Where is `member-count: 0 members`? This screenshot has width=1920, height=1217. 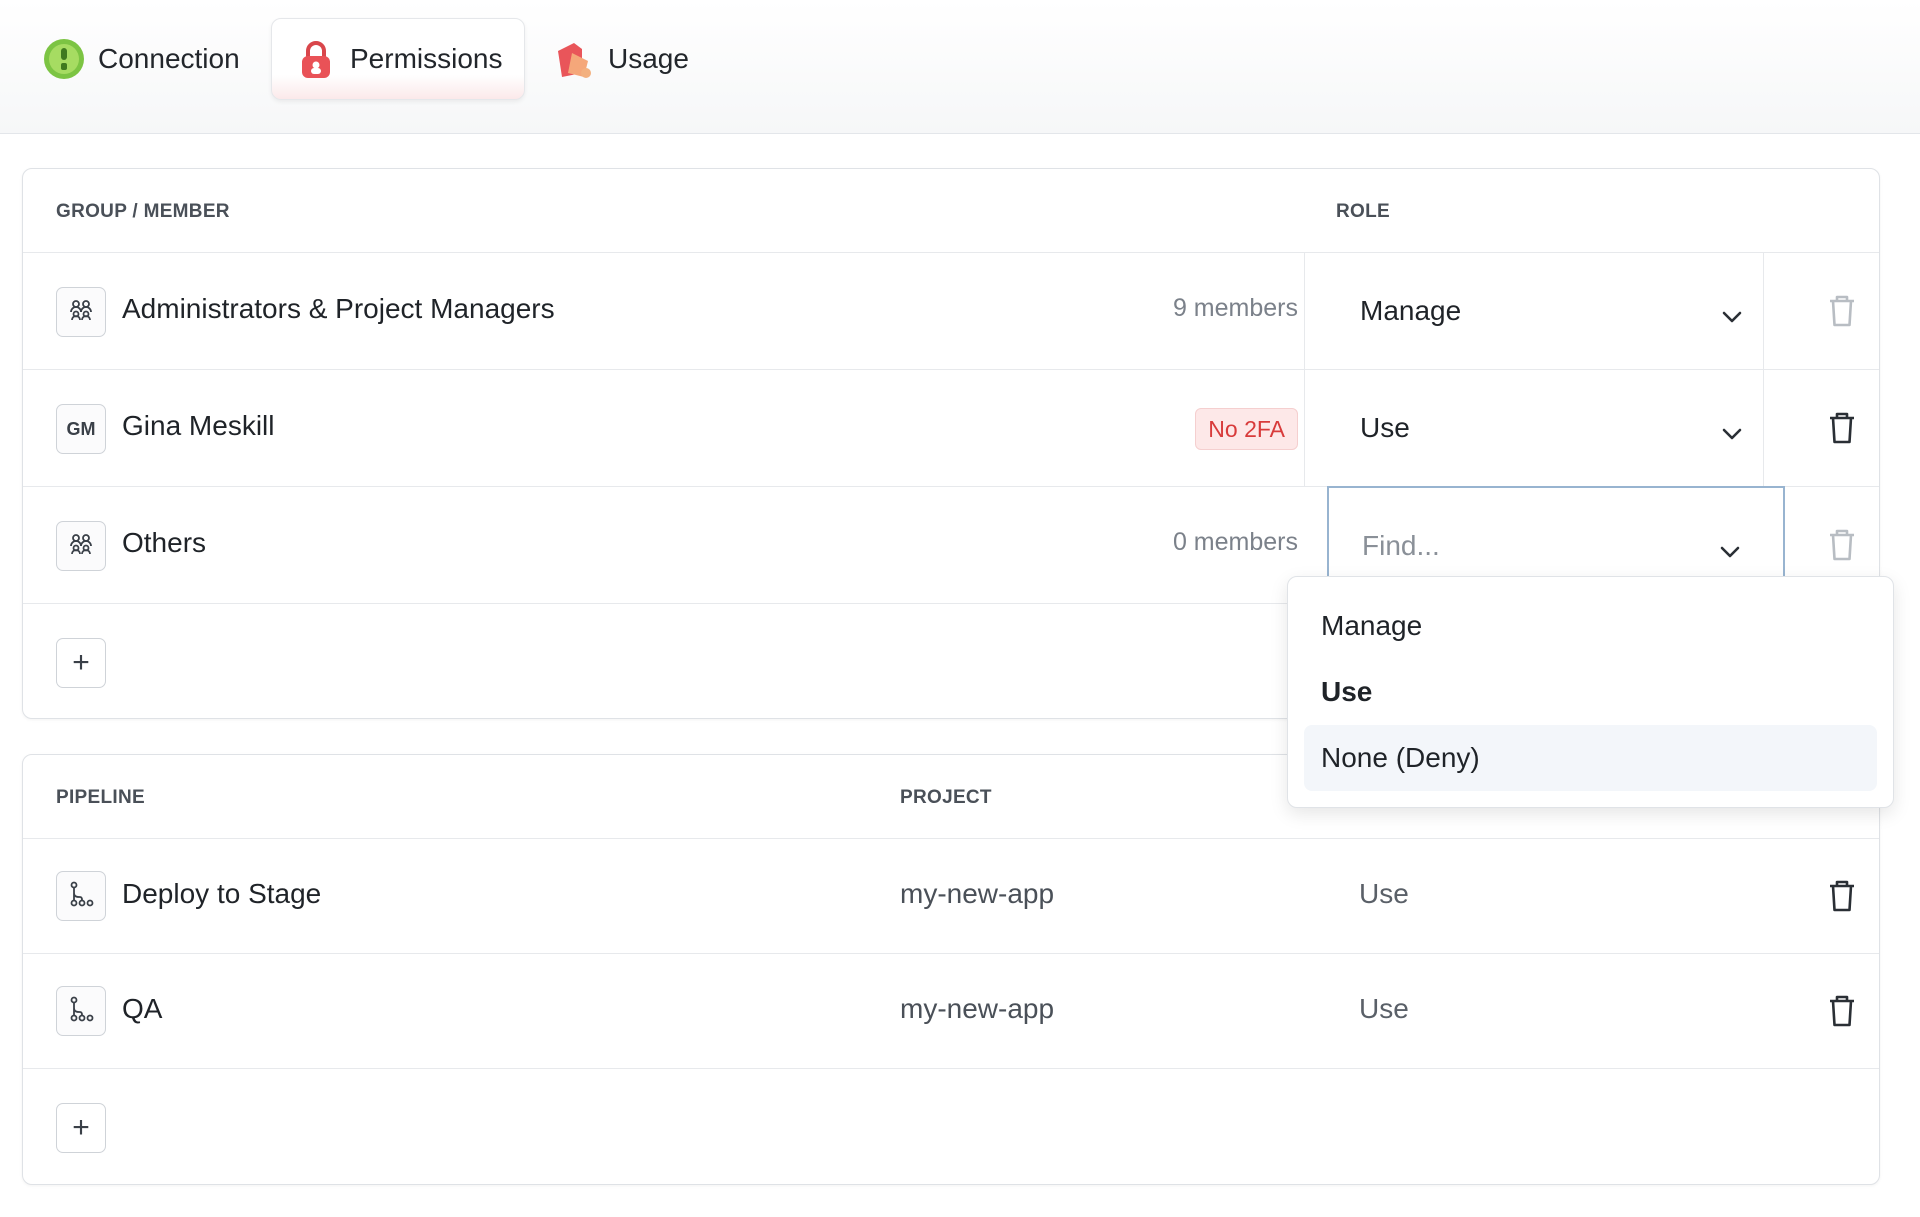
member-count: 0 members is located at coordinates (1235, 542).